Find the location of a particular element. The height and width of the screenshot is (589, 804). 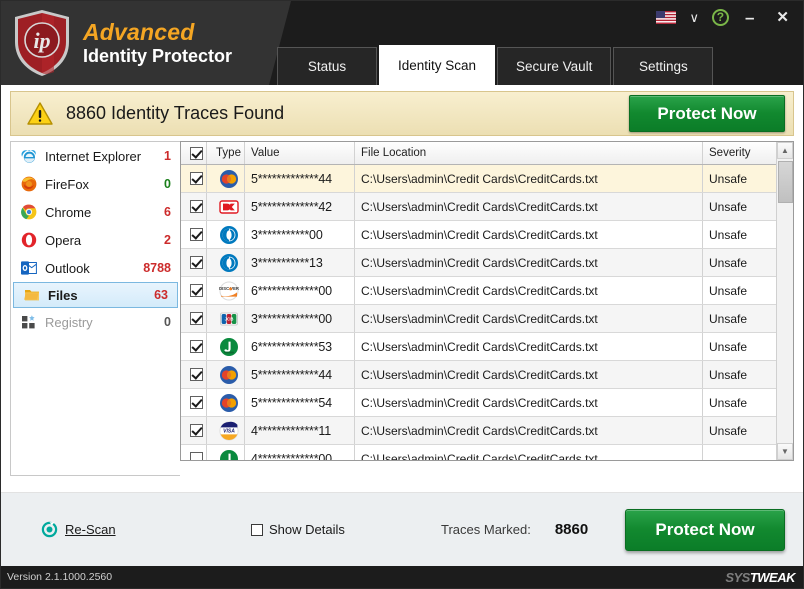

table-scrollbar: ▲ ▼ is located at coordinates (784, 301).